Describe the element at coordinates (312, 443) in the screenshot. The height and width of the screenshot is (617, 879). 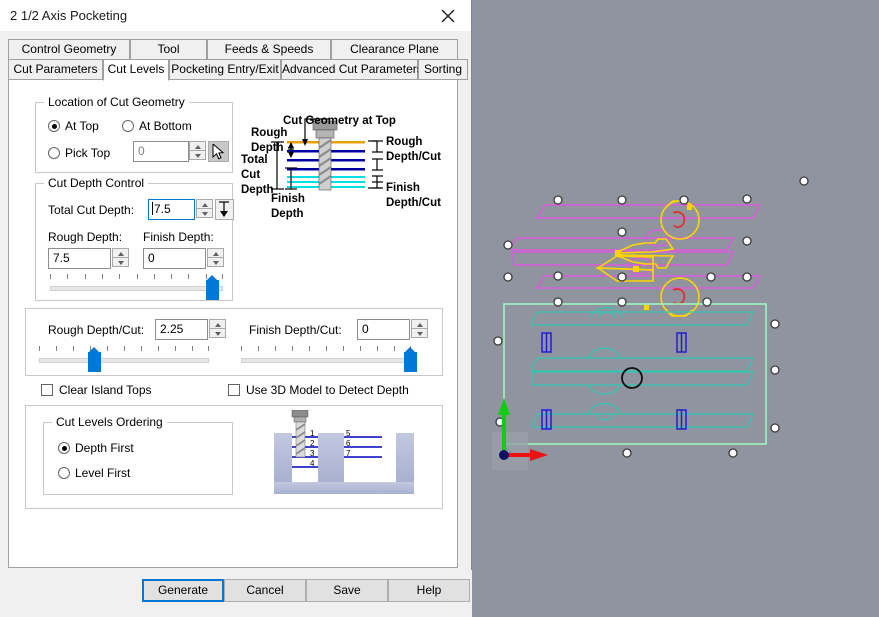
I see `svg-text: 2` at that location.